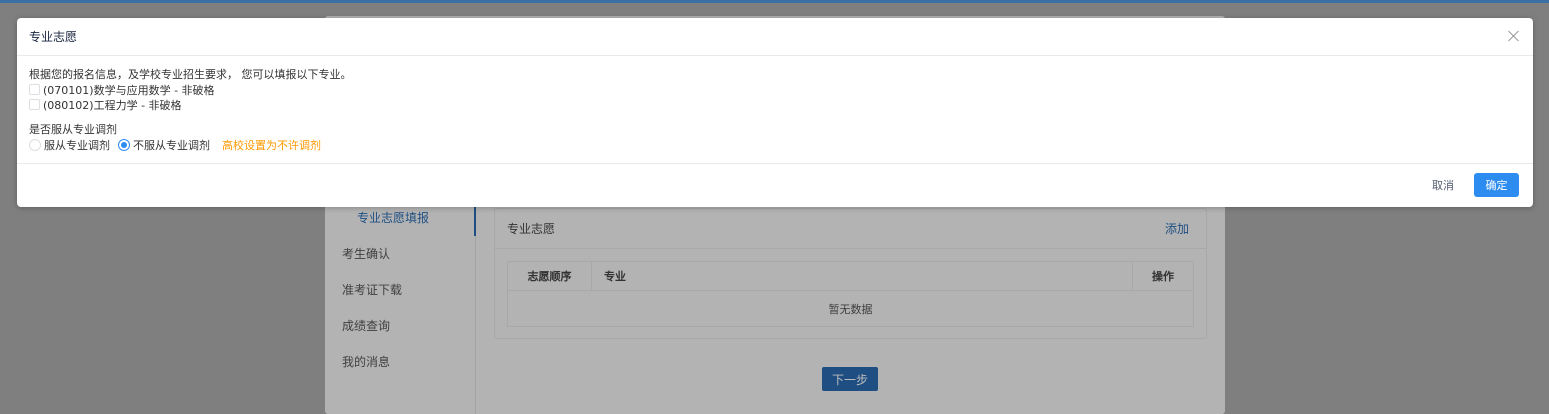 Image resolution: width=1549 pixels, height=414 pixels. I want to click on close-icon, so click(1514, 36).